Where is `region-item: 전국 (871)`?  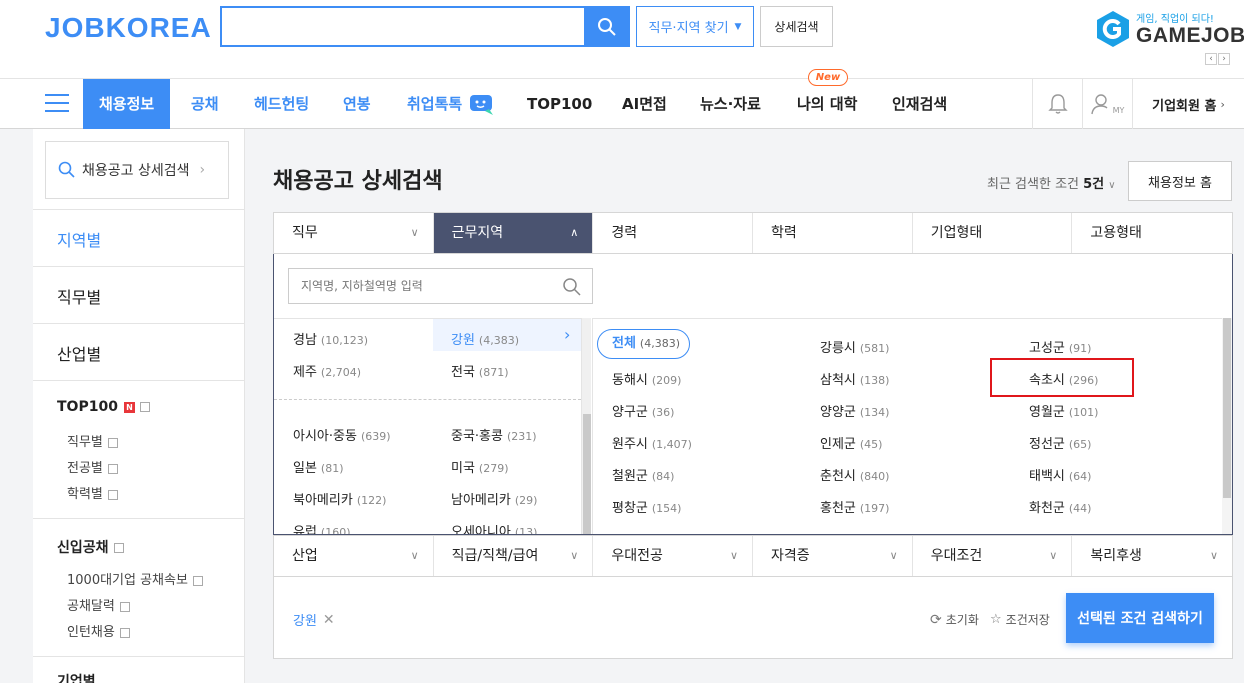 region-item: 전국 (871) is located at coordinates (480, 370).